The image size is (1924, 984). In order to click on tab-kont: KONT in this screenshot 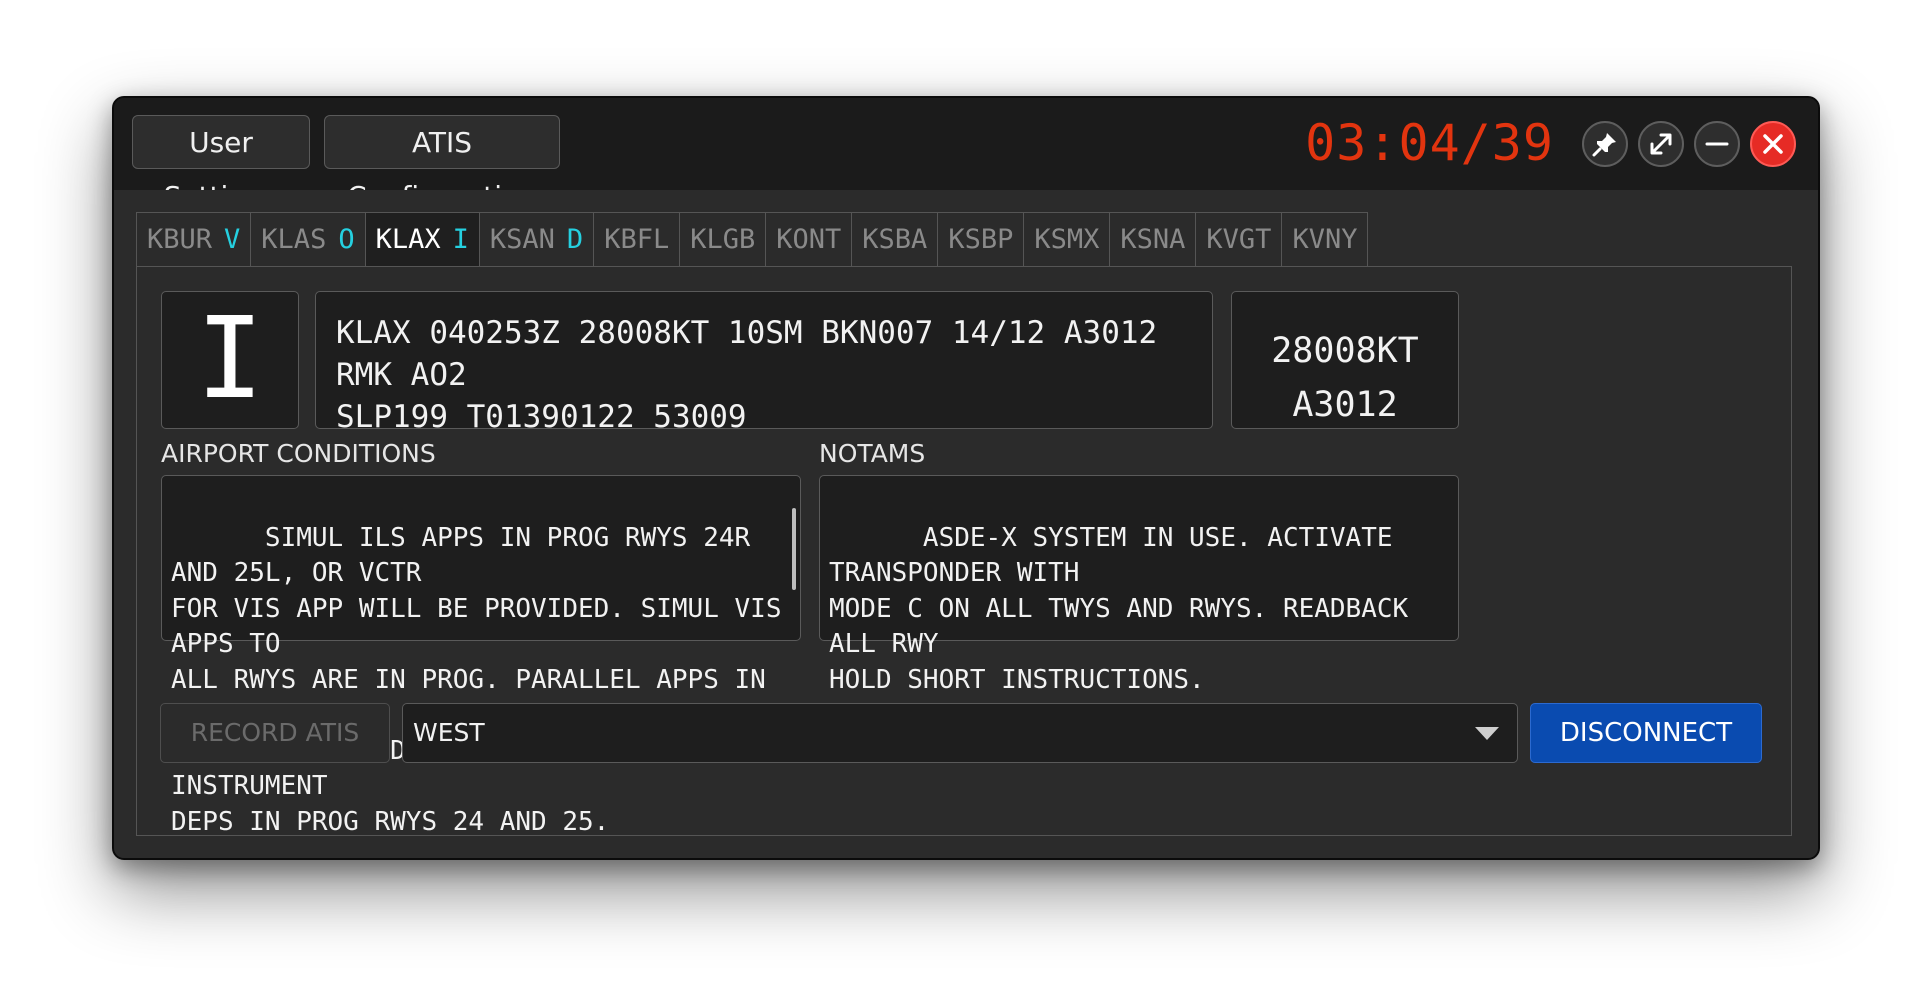, I will do `click(808, 239)`.